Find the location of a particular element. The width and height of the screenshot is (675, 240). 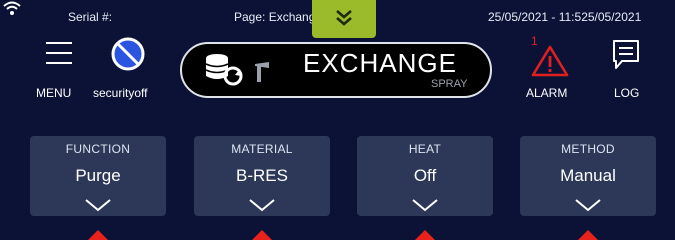

material-selector: MATERIAL B-RES is located at coordinates (262, 176).